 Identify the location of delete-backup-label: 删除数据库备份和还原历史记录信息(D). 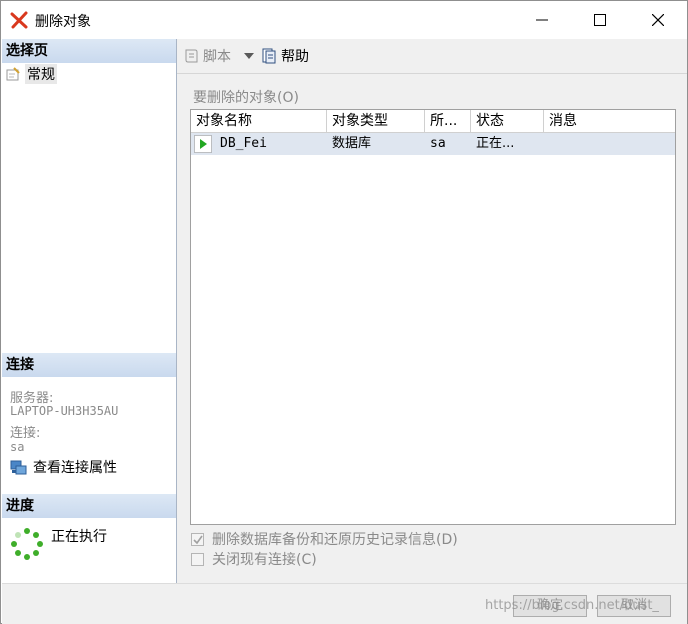
(335, 540).